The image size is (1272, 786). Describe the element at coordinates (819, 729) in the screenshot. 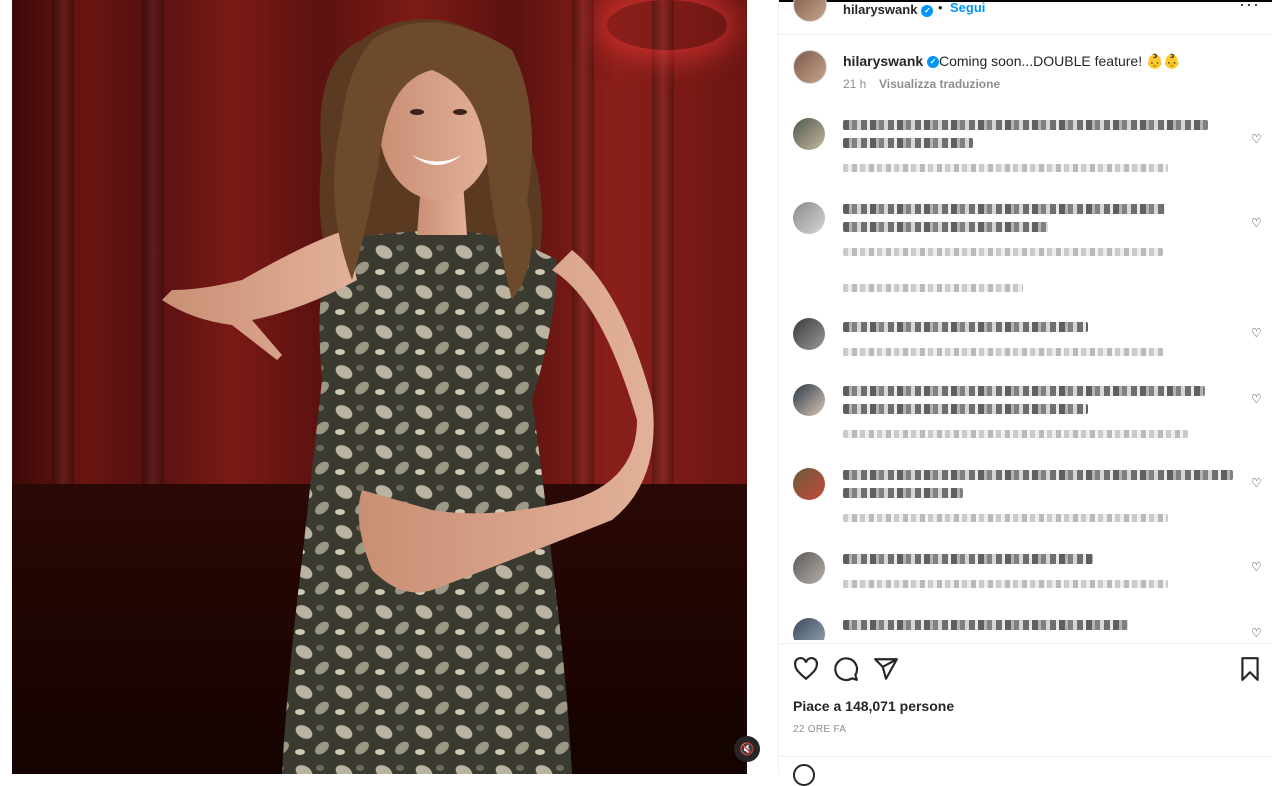

I see `post-timestamp: 22 ORE FA` at that location.